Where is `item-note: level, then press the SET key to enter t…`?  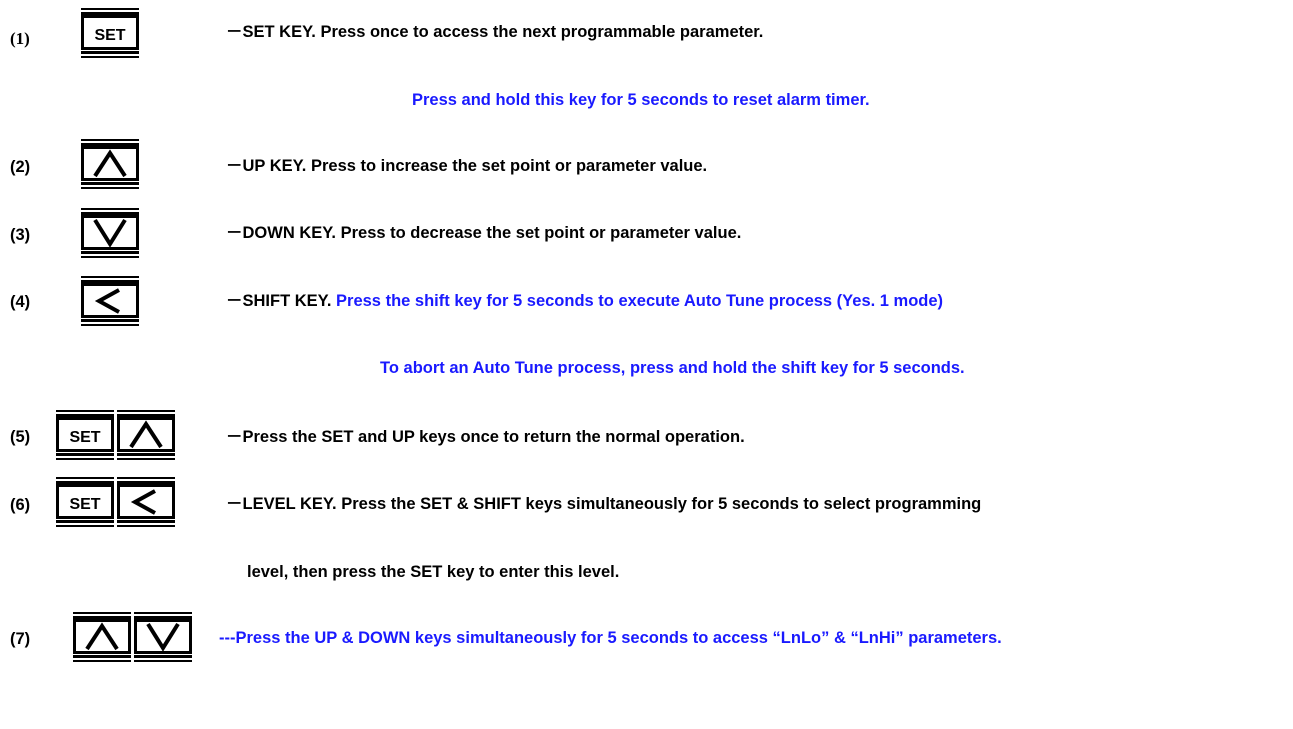 item-note: level, then press the SET key to enter t… is located at coordinates (433, 572).